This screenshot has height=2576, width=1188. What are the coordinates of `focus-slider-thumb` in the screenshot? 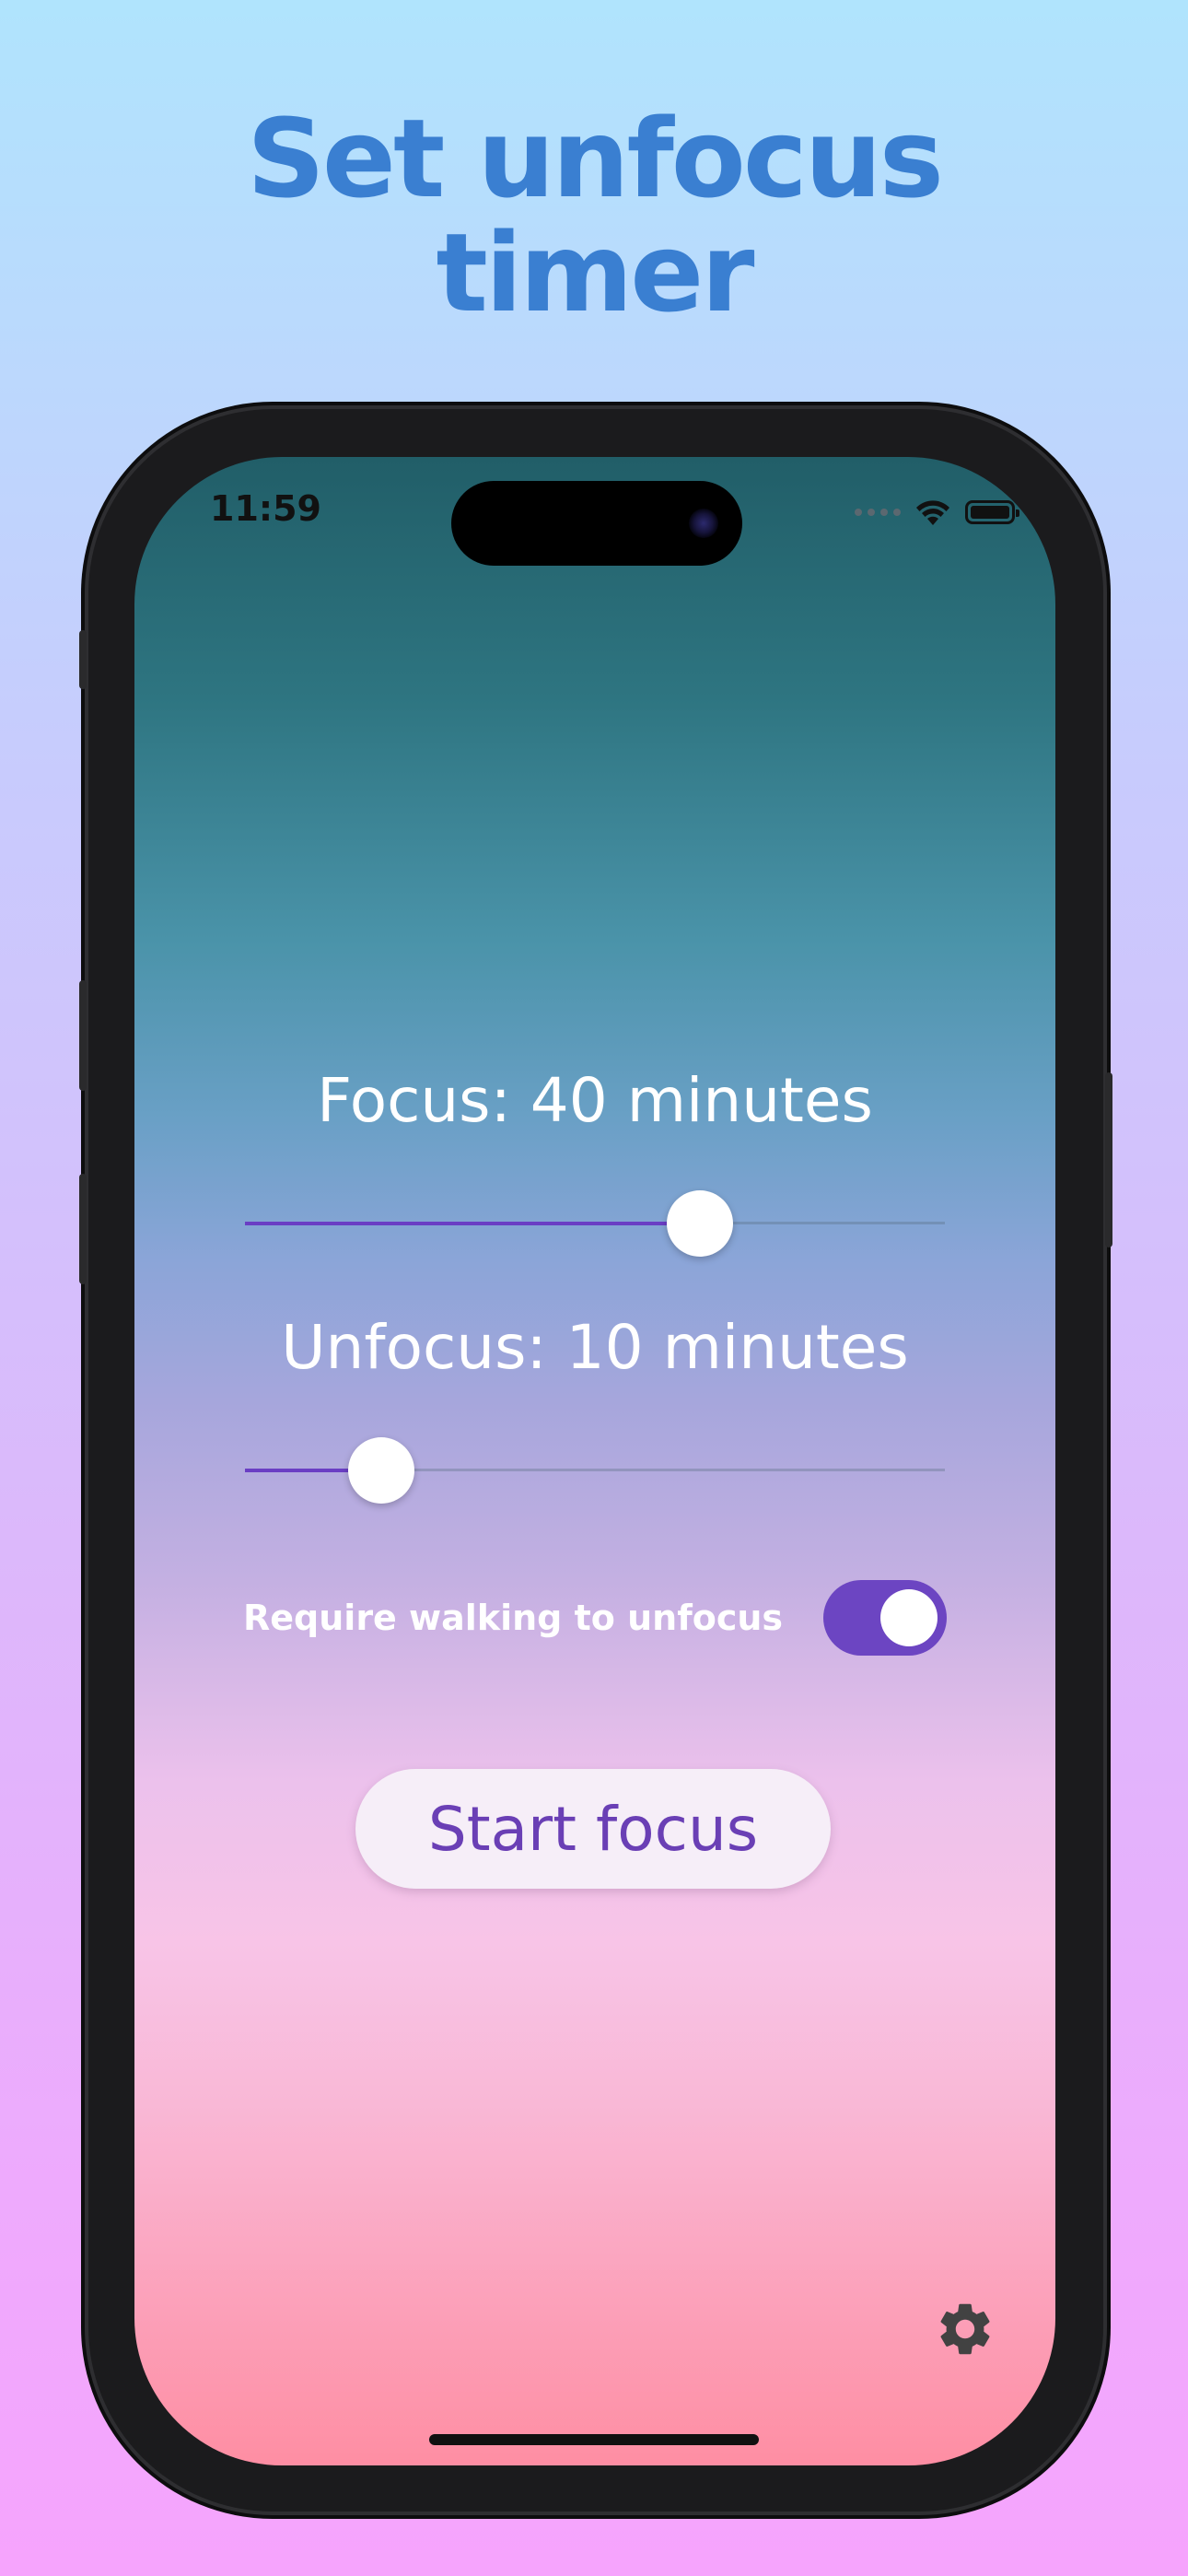 It's located at (700, 1223).